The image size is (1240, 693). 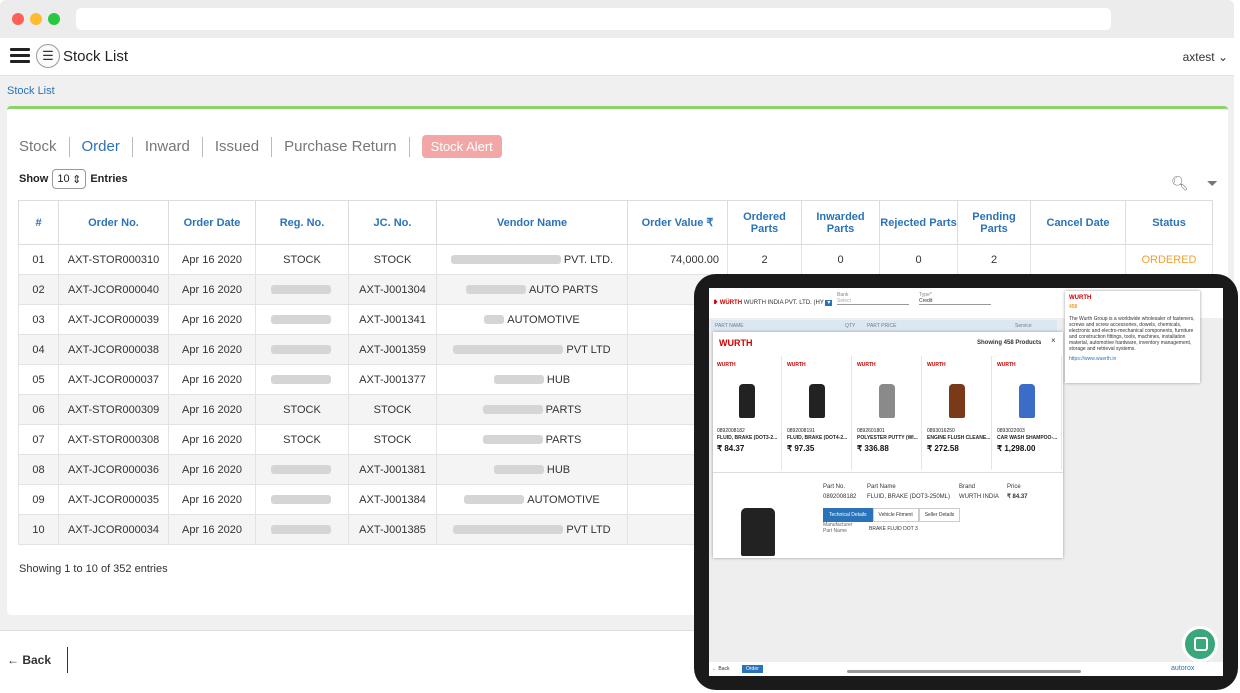 I want to click on column-header: Cancel Date, so click(x=1078, y=222).